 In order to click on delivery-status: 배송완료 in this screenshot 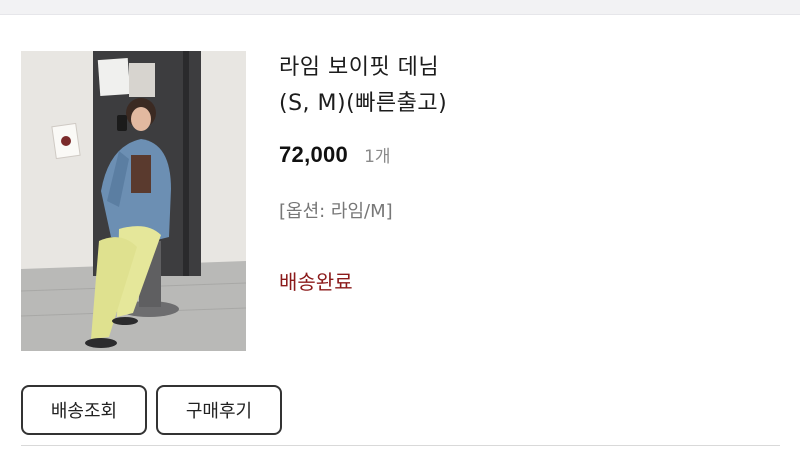, I will do `click(316, 282)`.